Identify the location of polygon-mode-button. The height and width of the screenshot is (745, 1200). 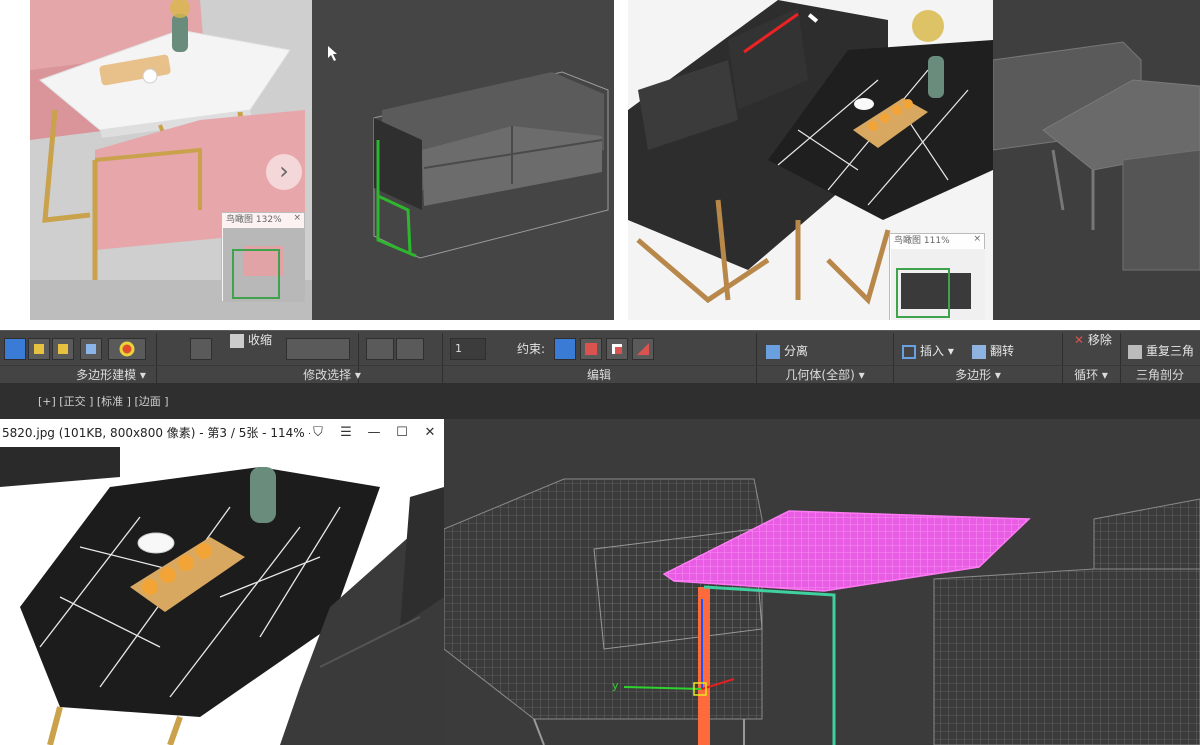
(91, 349).